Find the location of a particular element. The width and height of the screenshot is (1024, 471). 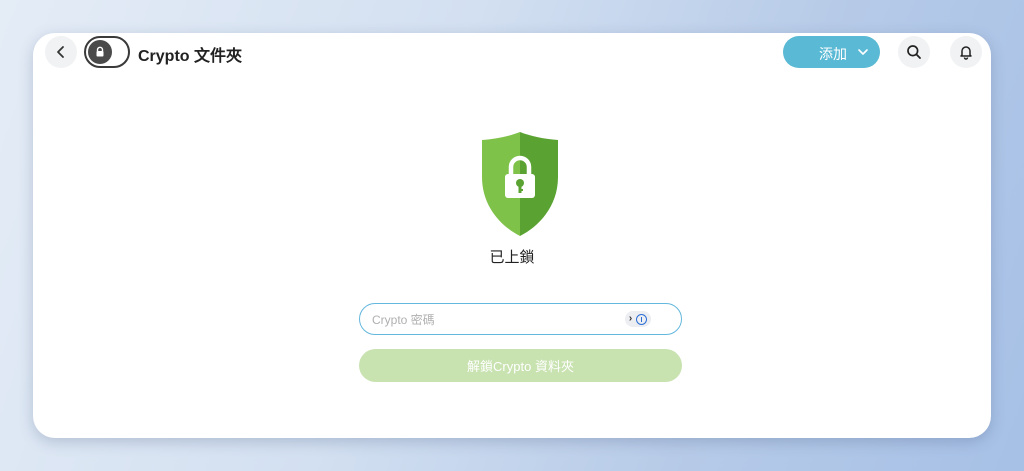

lock-icon is located at coordinates (100, 51).